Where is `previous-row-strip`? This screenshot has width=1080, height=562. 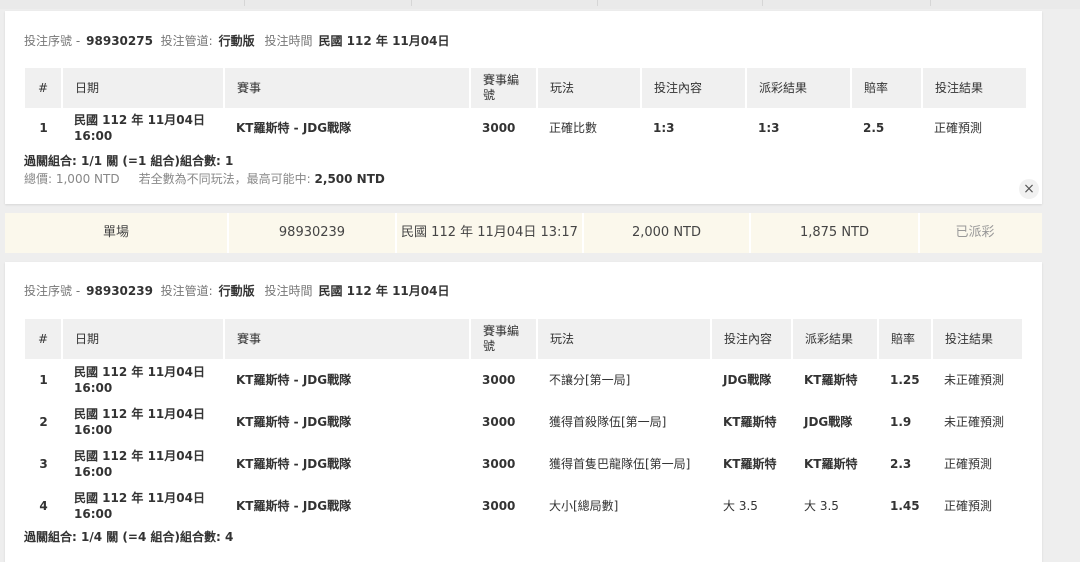 previous-row-strip is located at coordinates (540, 4).